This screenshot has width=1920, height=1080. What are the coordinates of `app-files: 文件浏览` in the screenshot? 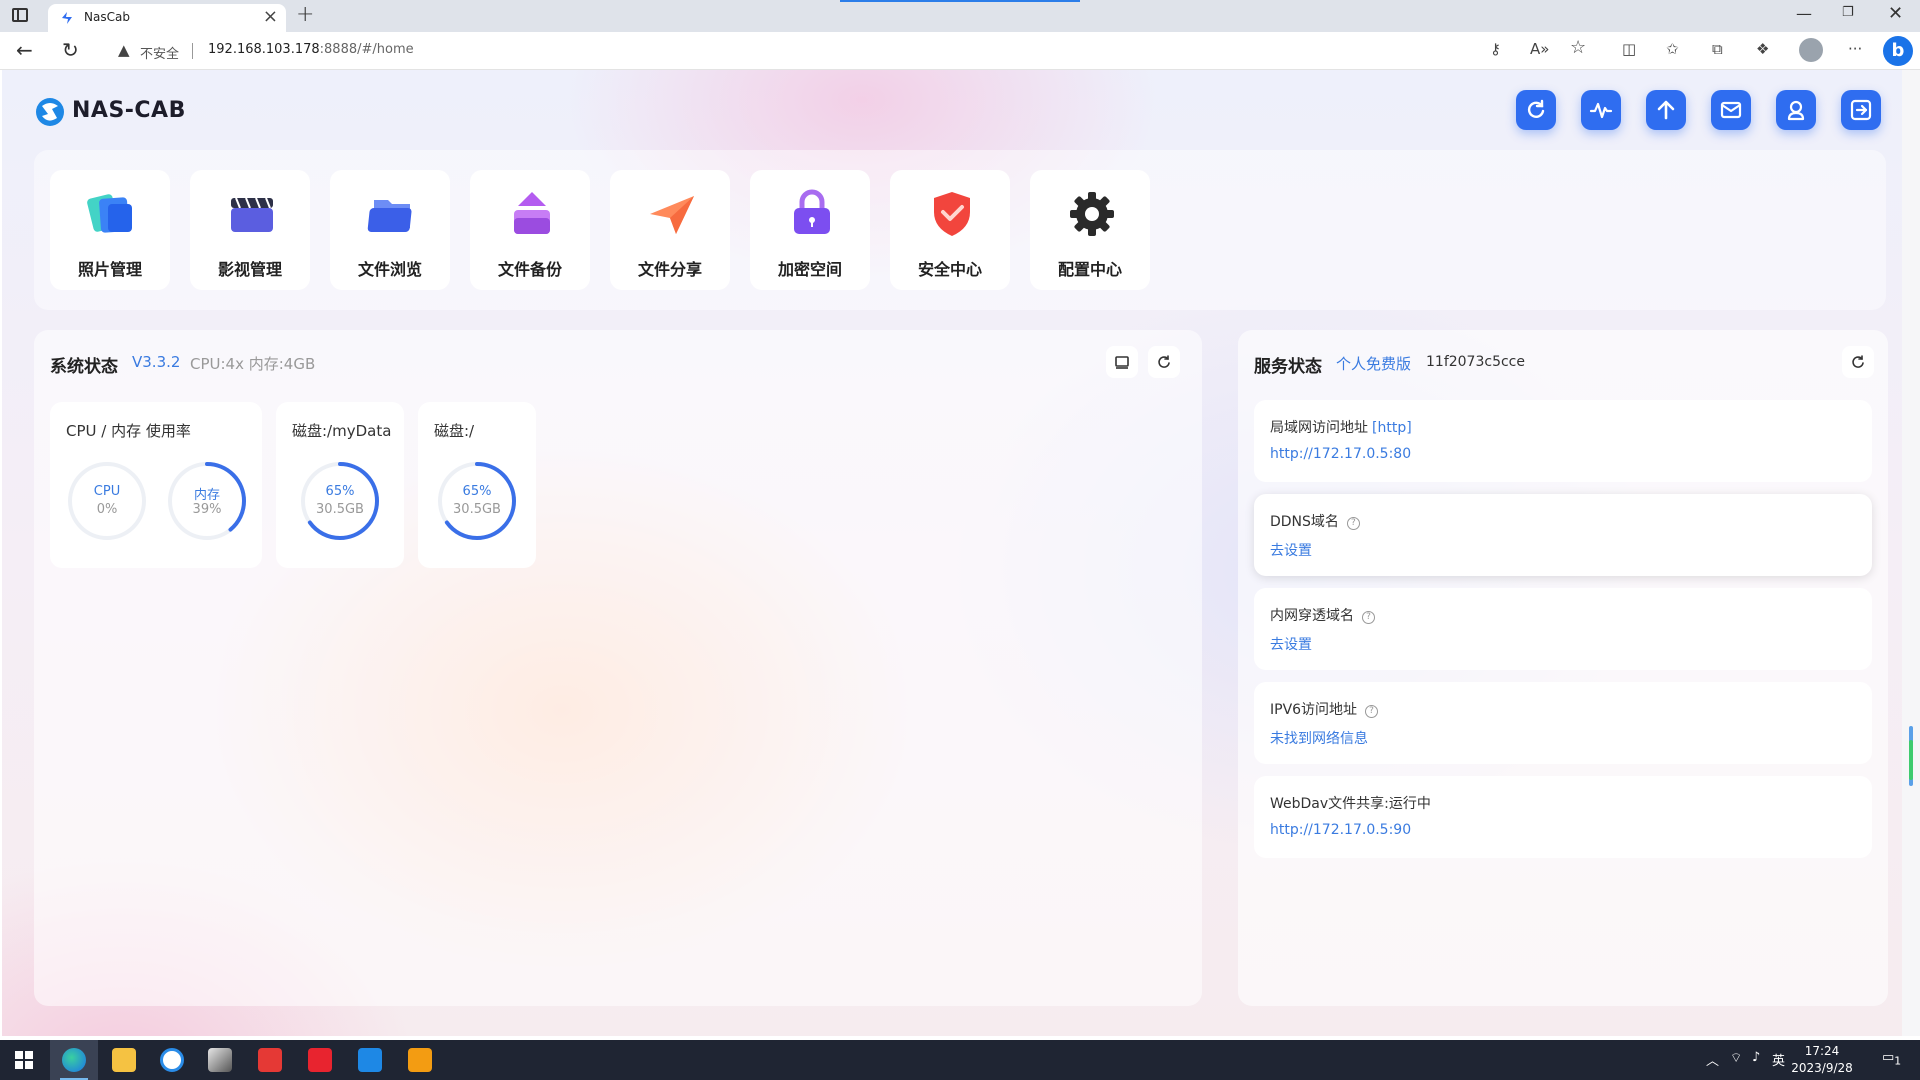 It's located at (390, 230).